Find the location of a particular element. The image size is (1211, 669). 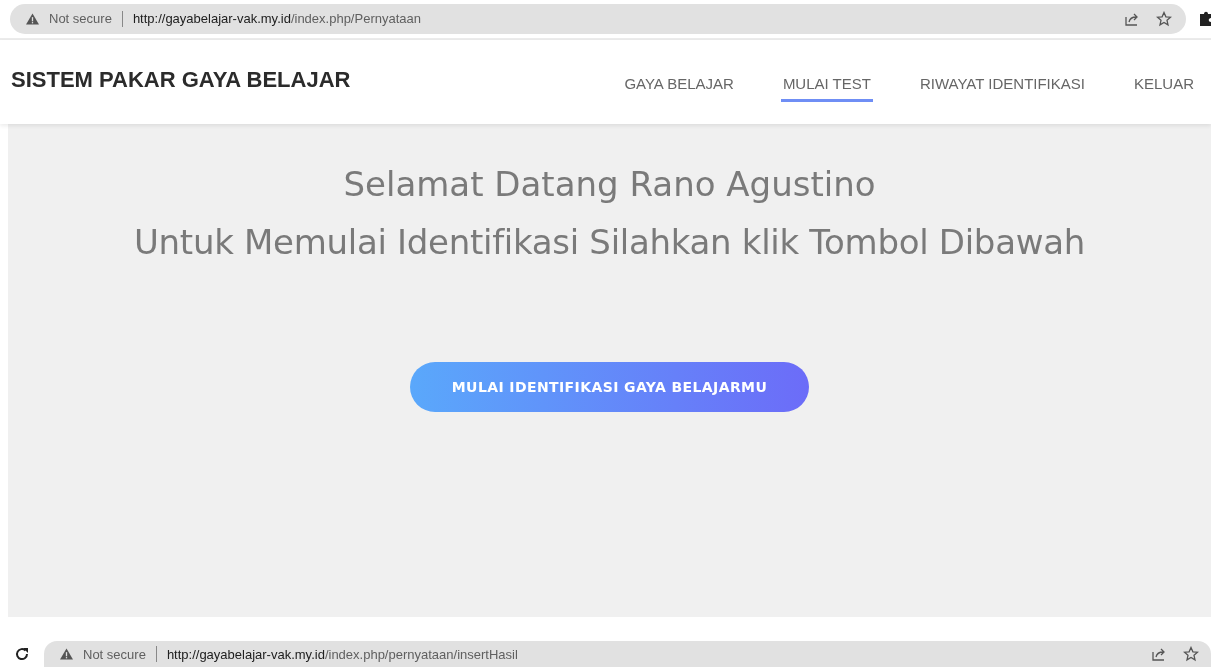

address-bar: Not secure http://gayabelajar-vak.my.id/index.php/pernyataan/insertHasil is located at coordinates (627, 654).